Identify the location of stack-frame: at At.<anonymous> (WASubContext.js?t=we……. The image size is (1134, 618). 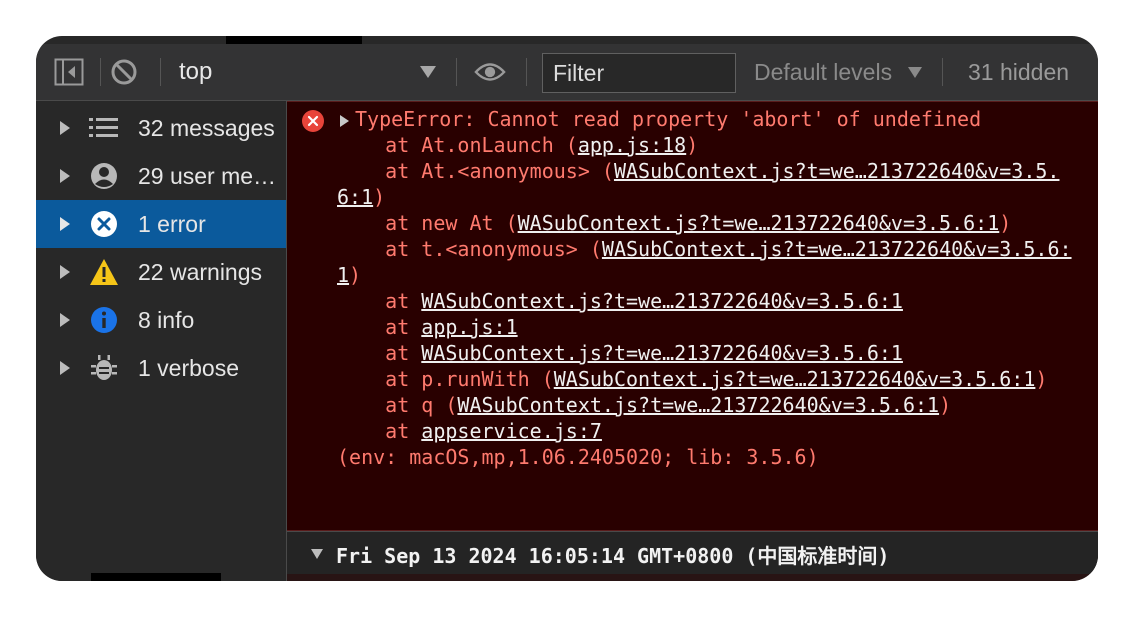
(698, 184).